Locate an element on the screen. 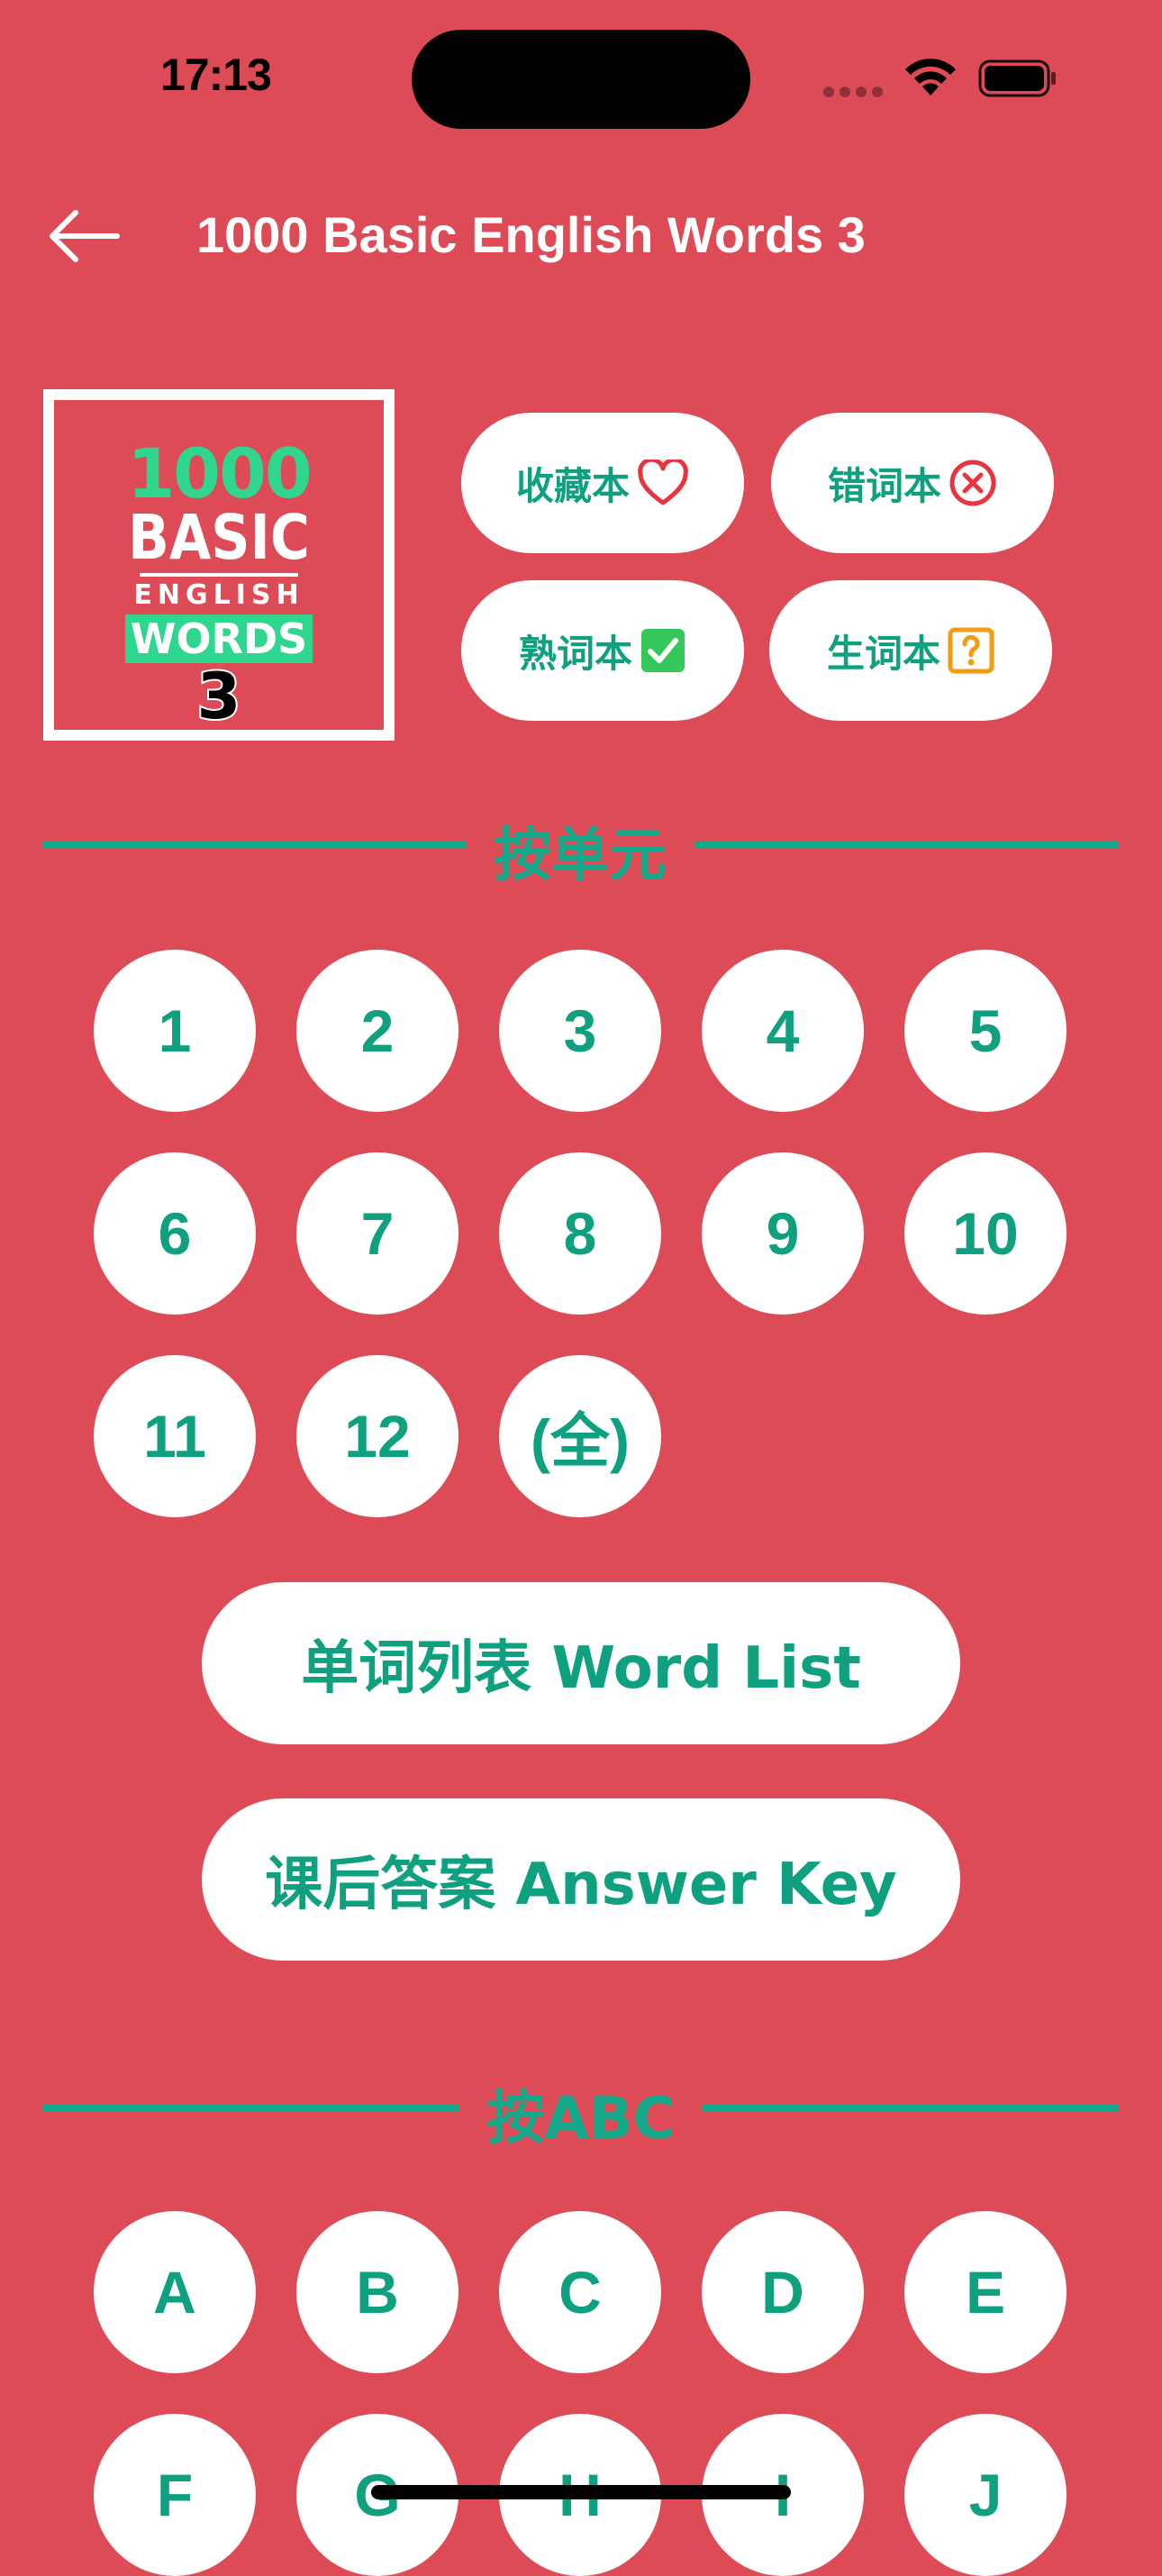 This screenshot has height=2576, width=1162. cover-1000: 1000 is located at coordinates (220, 473).